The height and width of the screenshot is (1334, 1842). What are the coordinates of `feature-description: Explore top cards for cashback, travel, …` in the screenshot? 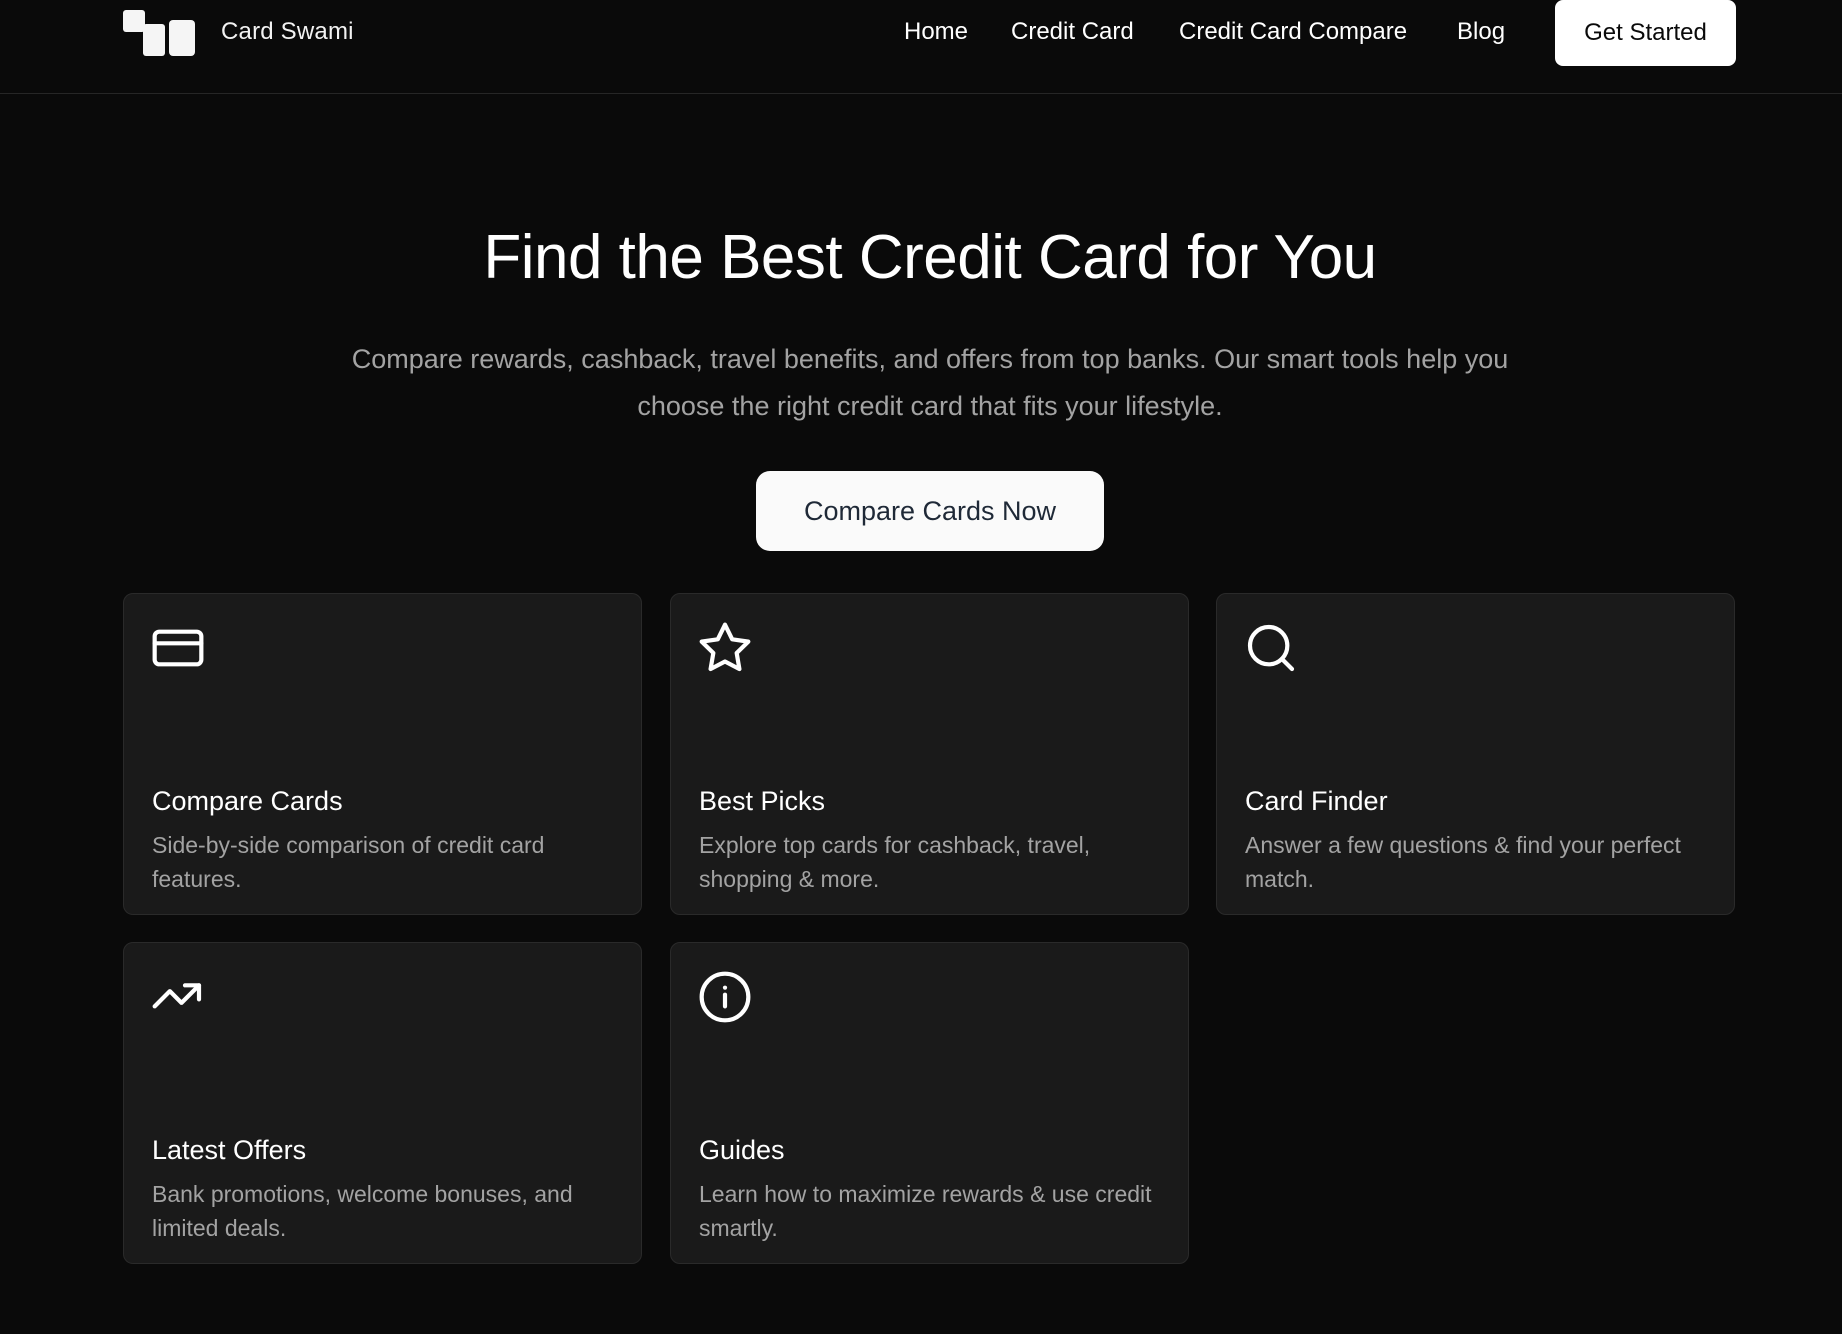 It's located at (895, 862).